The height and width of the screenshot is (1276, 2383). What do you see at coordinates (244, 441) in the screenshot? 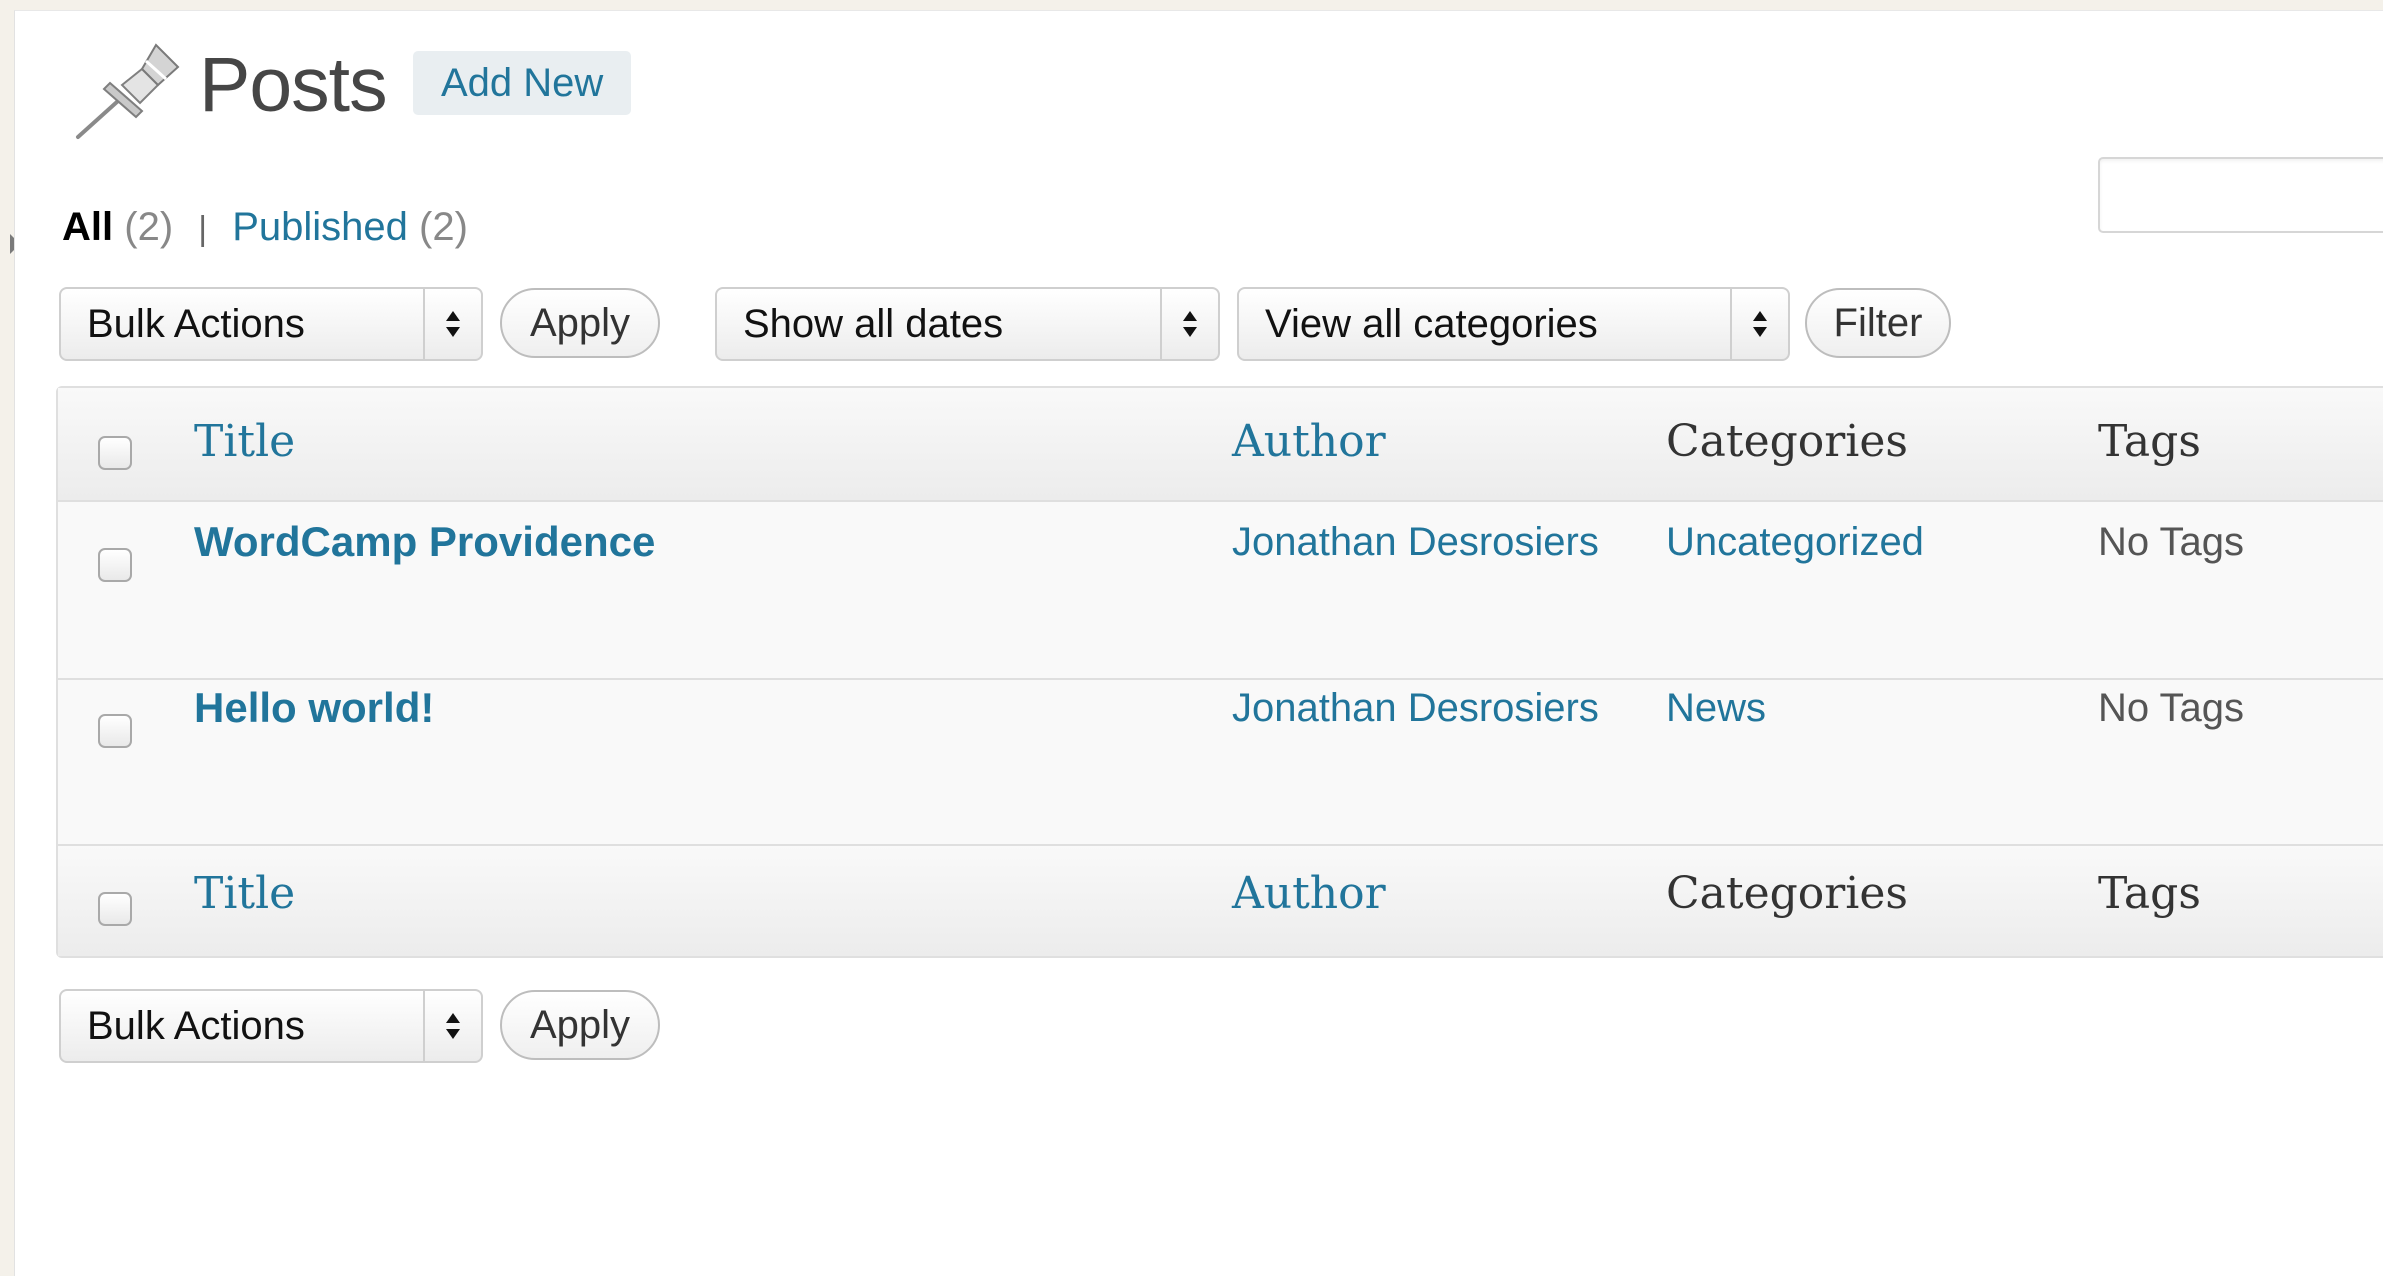
I see `column-title-header: Title` at bounding box center [244, 441].